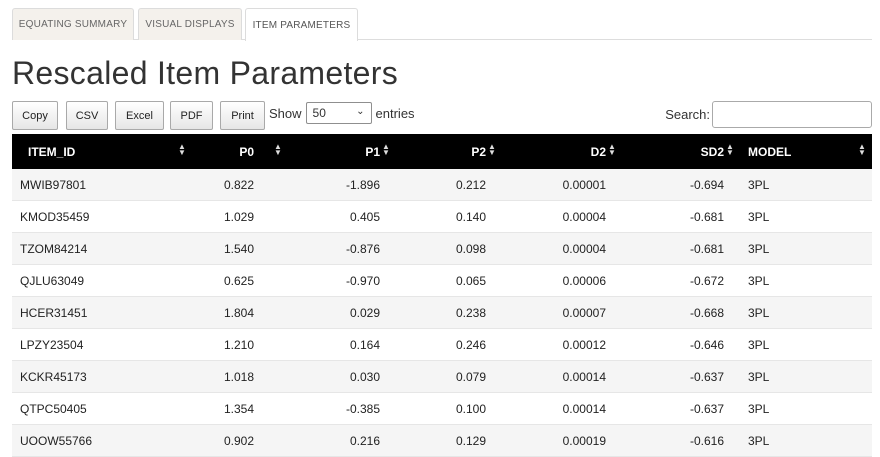  I want to click on column-header-p2: P2 ▲ ▼, so click(449, 151).